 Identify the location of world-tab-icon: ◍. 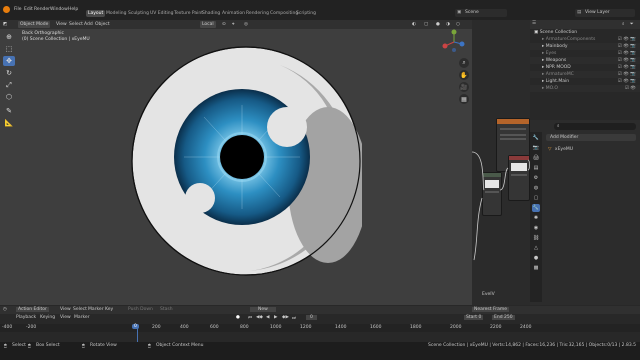
(536, 188).